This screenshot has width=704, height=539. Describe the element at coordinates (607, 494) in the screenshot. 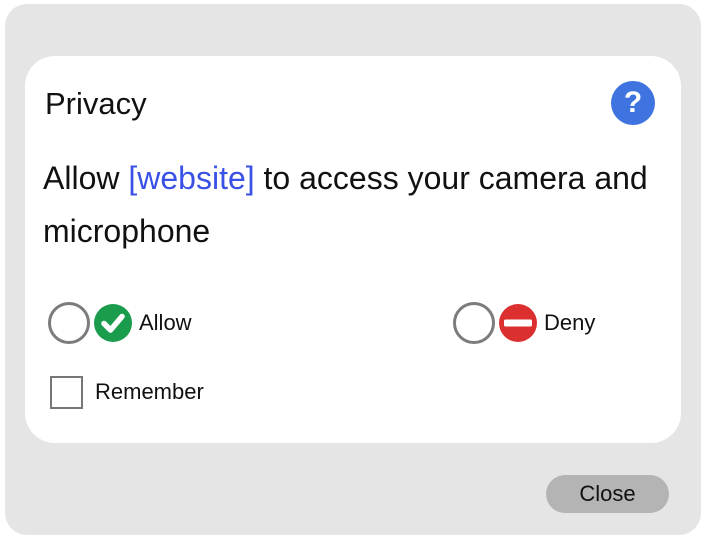

I see `close-button: Close` at that location.